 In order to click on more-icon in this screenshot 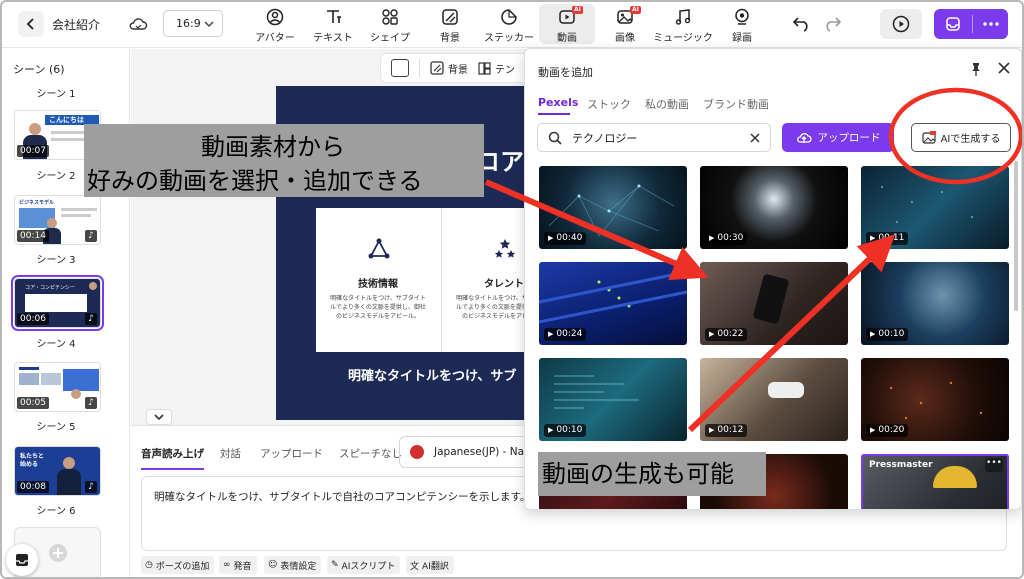, I will do `click(991, 24)`.